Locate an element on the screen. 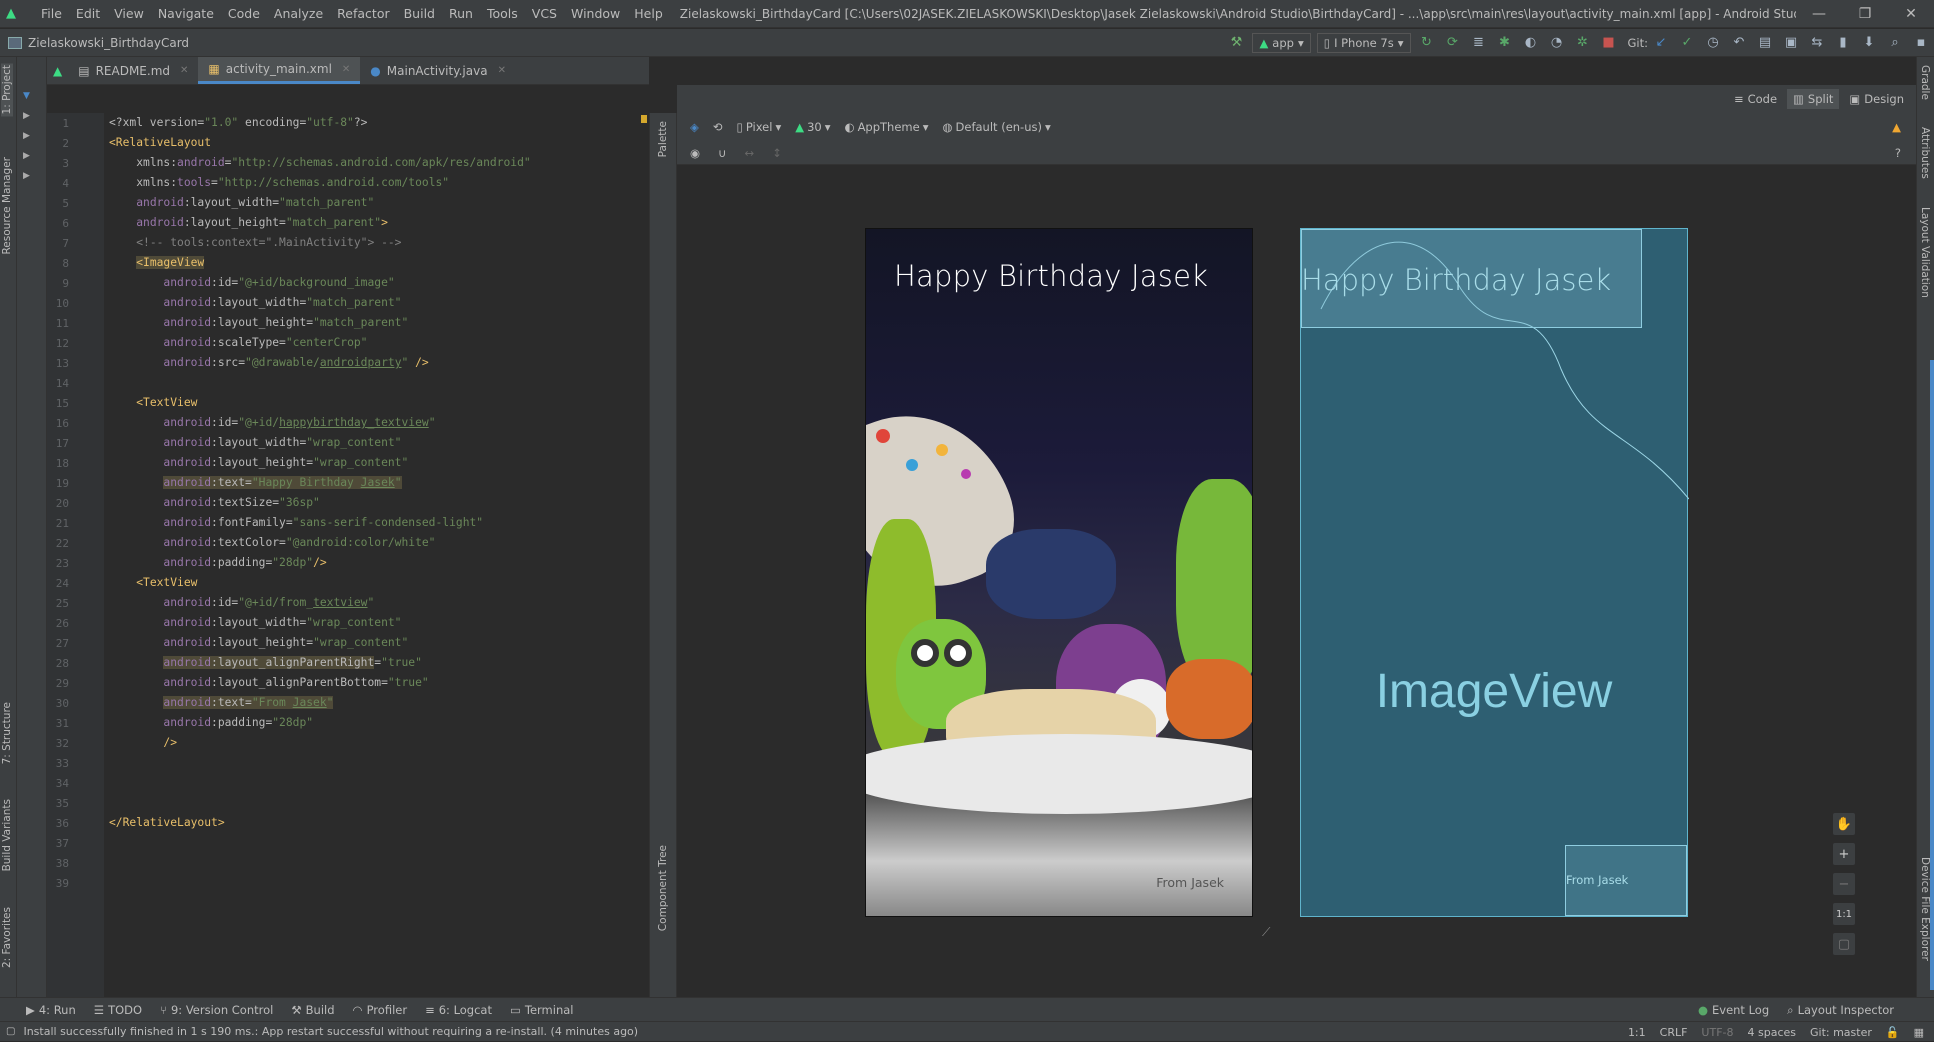  zoom-fit-icon: ▢ is located at coordinates (1844, 944).